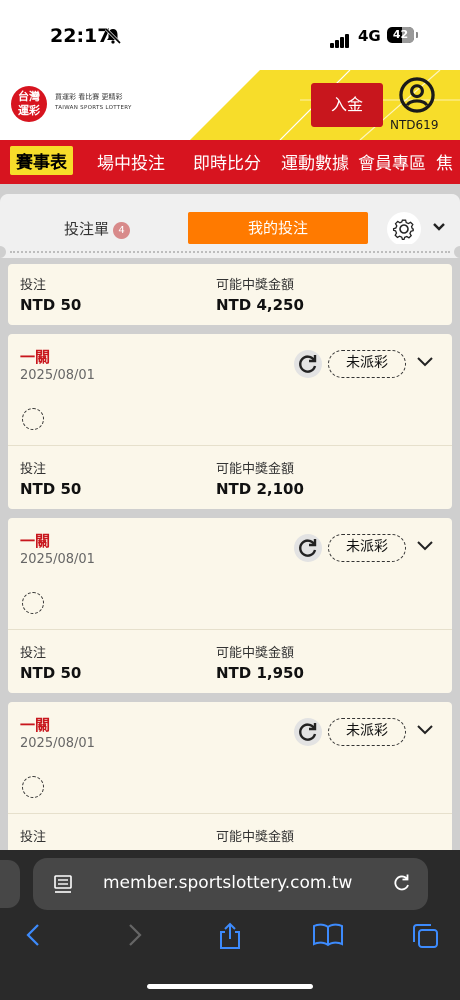  Describe the element at coordinates (227, 161) in the screenshot. I see `nav-item-live-score: 即時比分` at that location.